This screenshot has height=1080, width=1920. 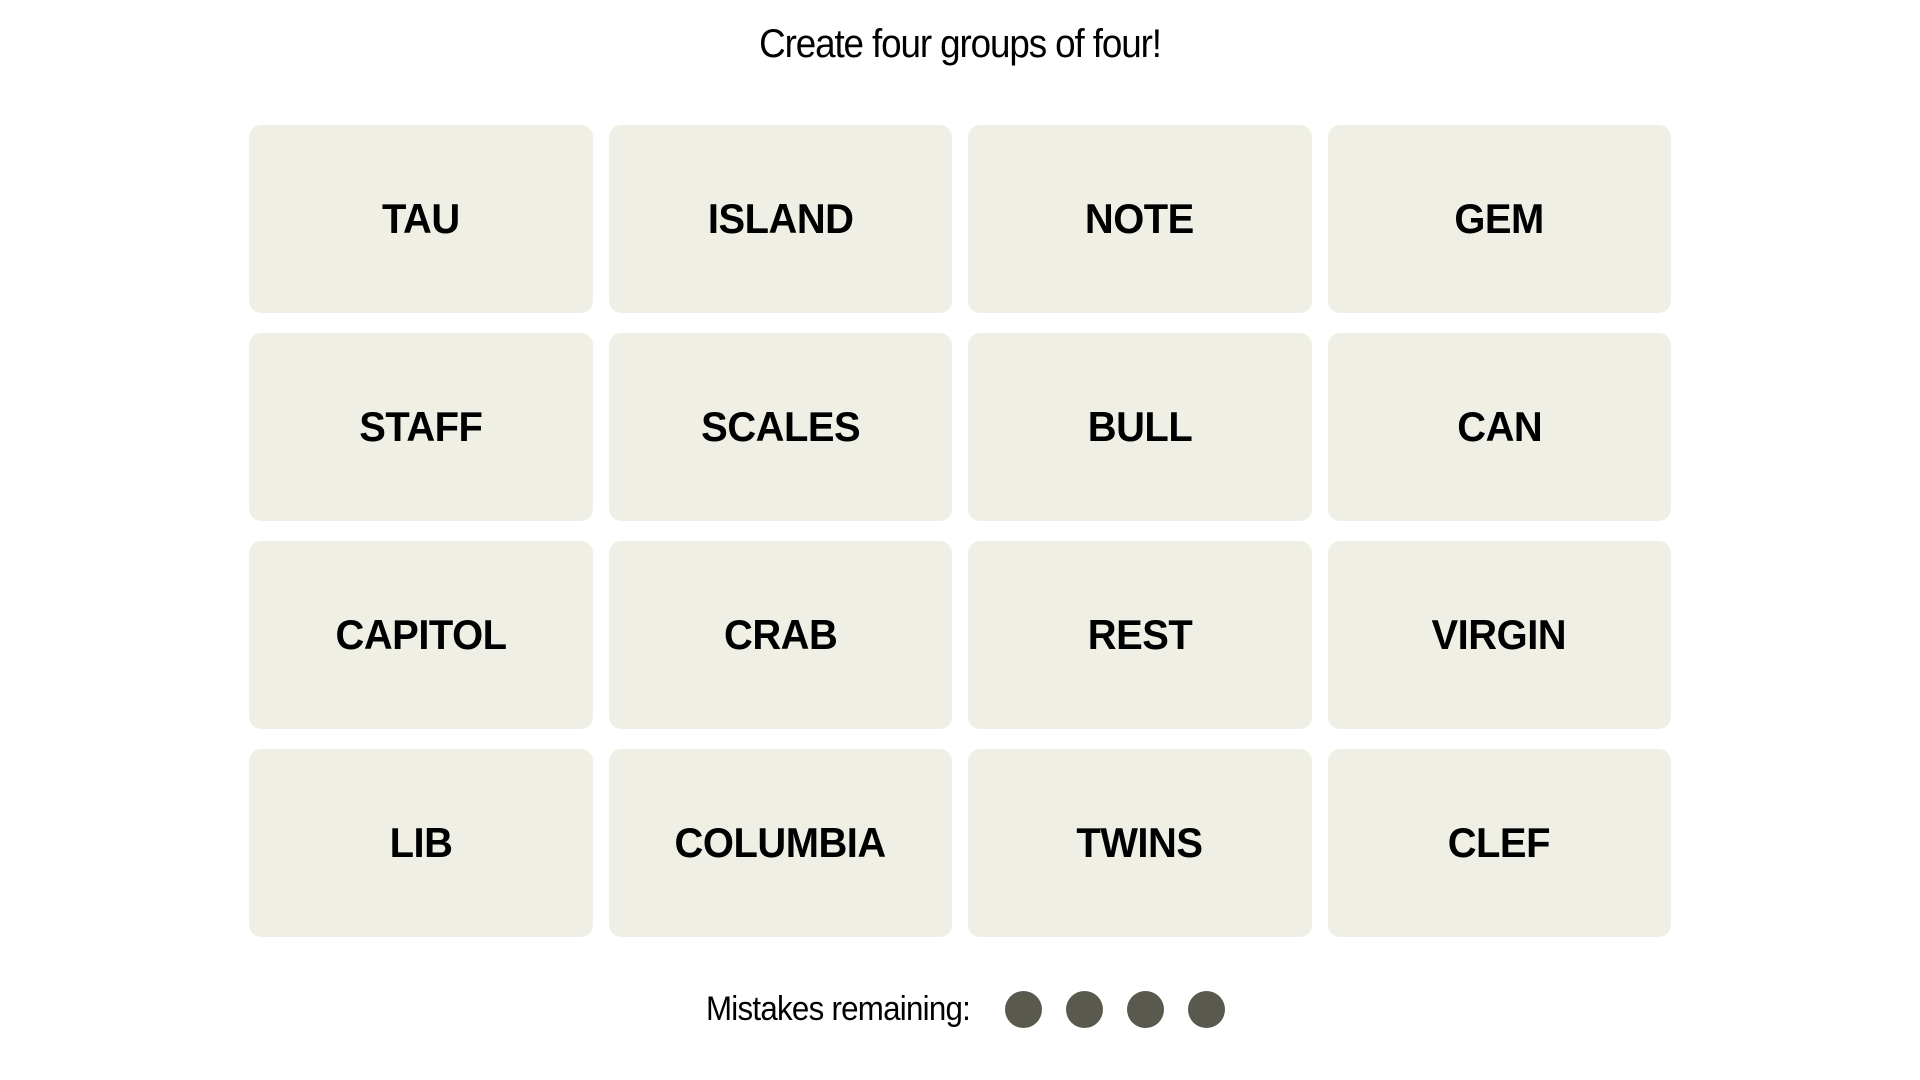 I want to click on word-tile: REST, so click(x=1140, y=635).